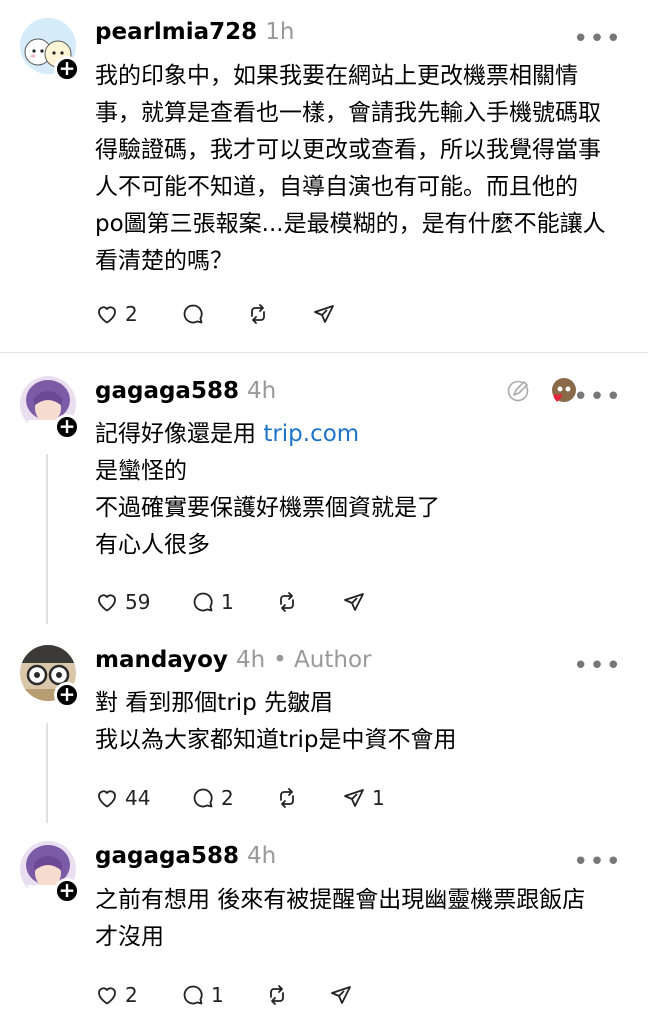 This screenshot has height=1024, width=648. I want to click on text-line: 人不可能不知道，自導自演也有可能。而且他的, so click(336, 187).